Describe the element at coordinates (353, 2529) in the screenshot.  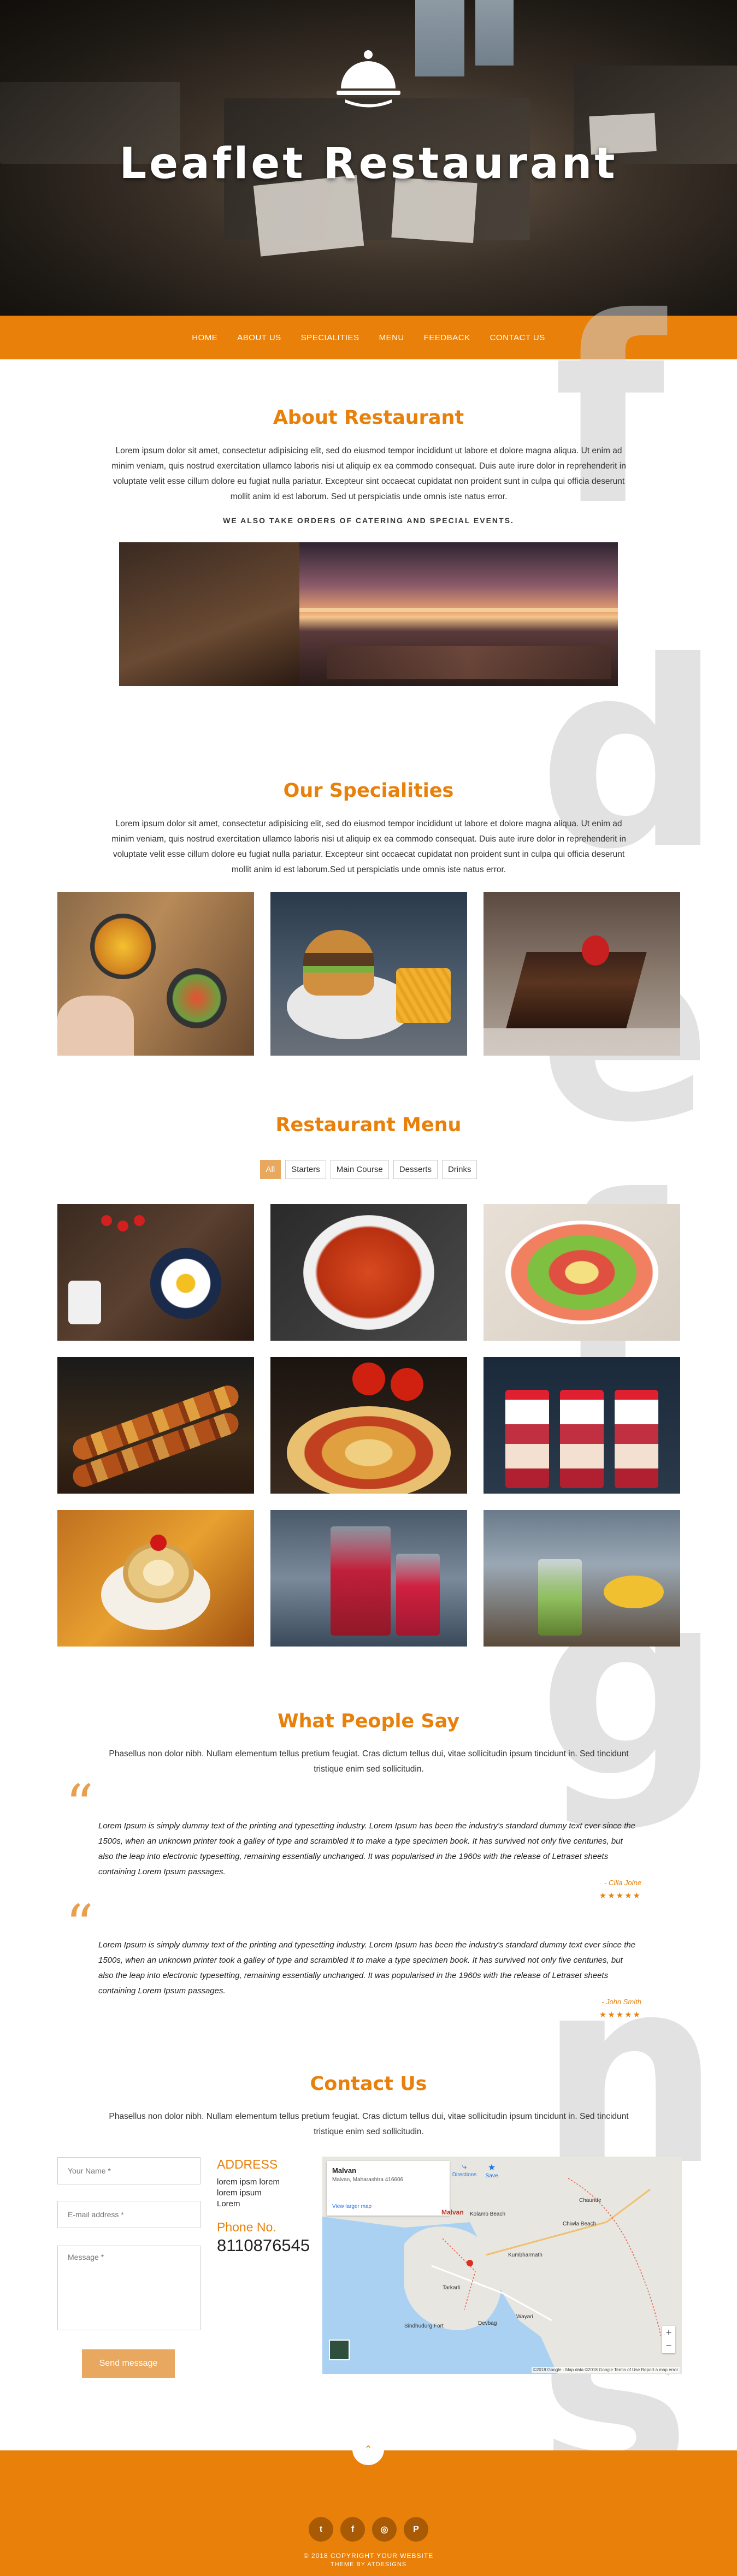
I see `facebook-icon: f` at that location.